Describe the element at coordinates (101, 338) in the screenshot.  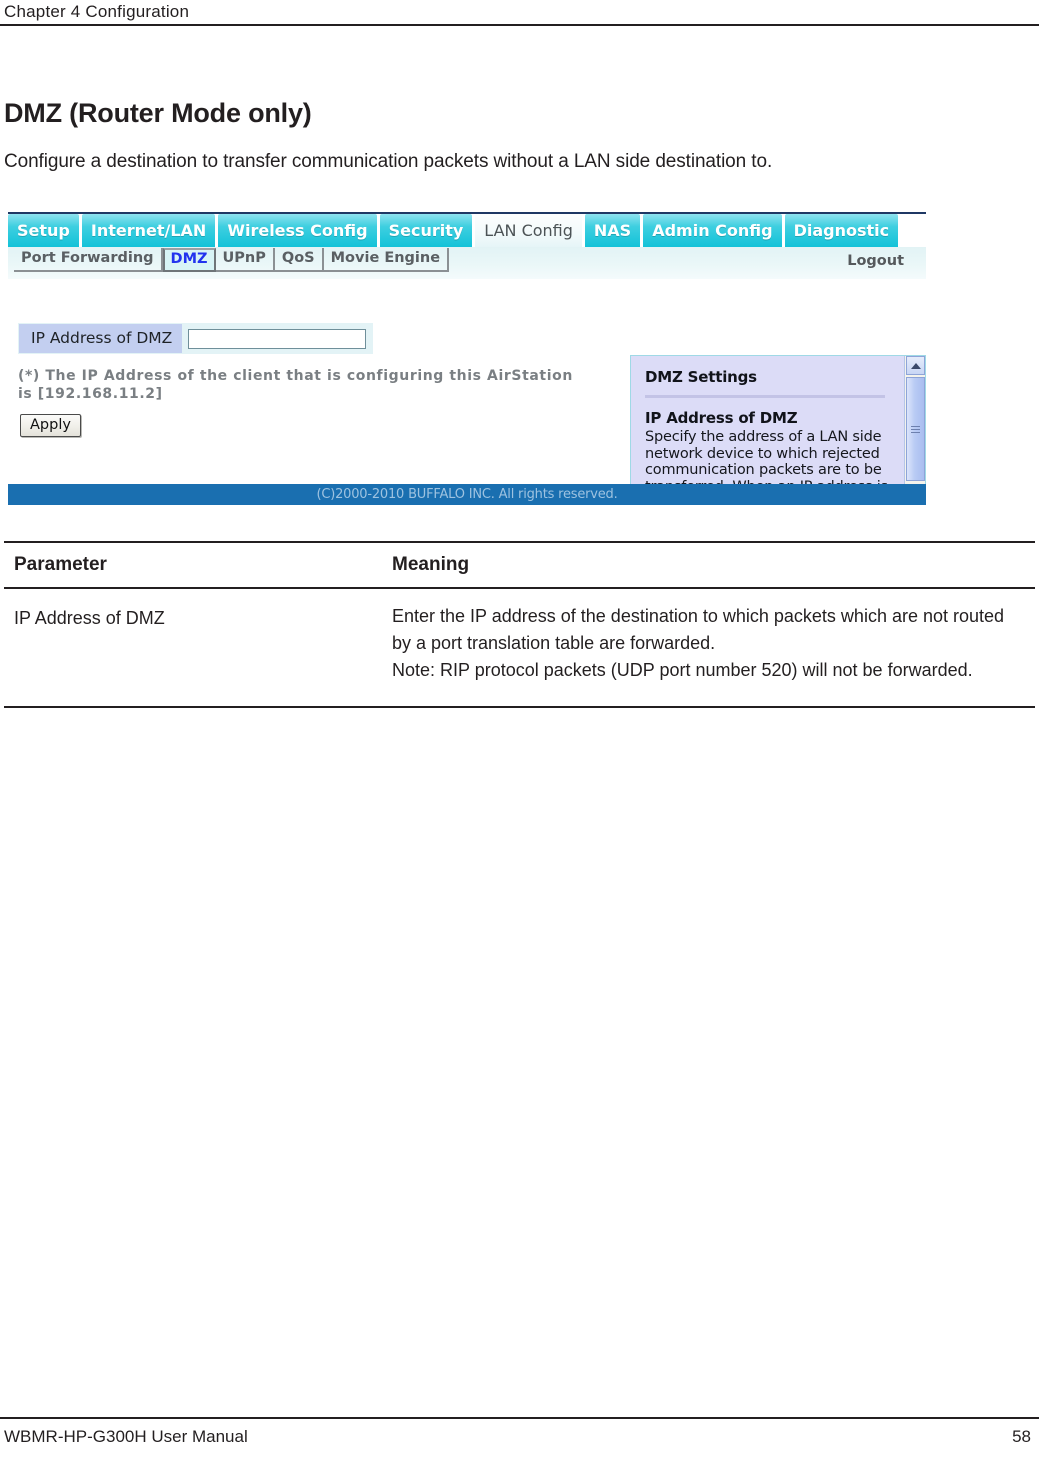
I see `ip-address-of-dmz-label: IP Address of DMZ` at that location.